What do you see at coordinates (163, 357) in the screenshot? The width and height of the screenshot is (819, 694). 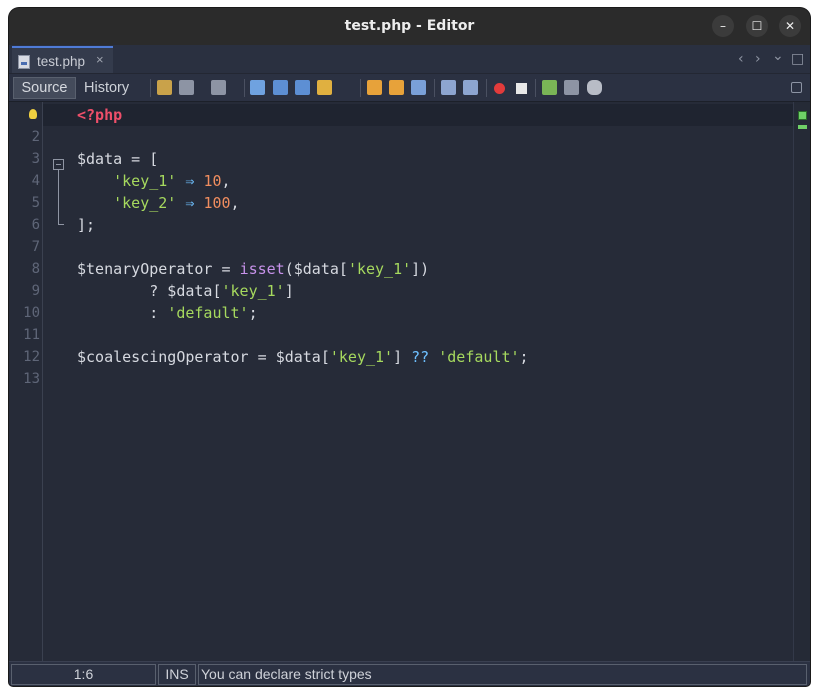 I see `variable: $coalescingOperator` at bounding box center [163, 357].